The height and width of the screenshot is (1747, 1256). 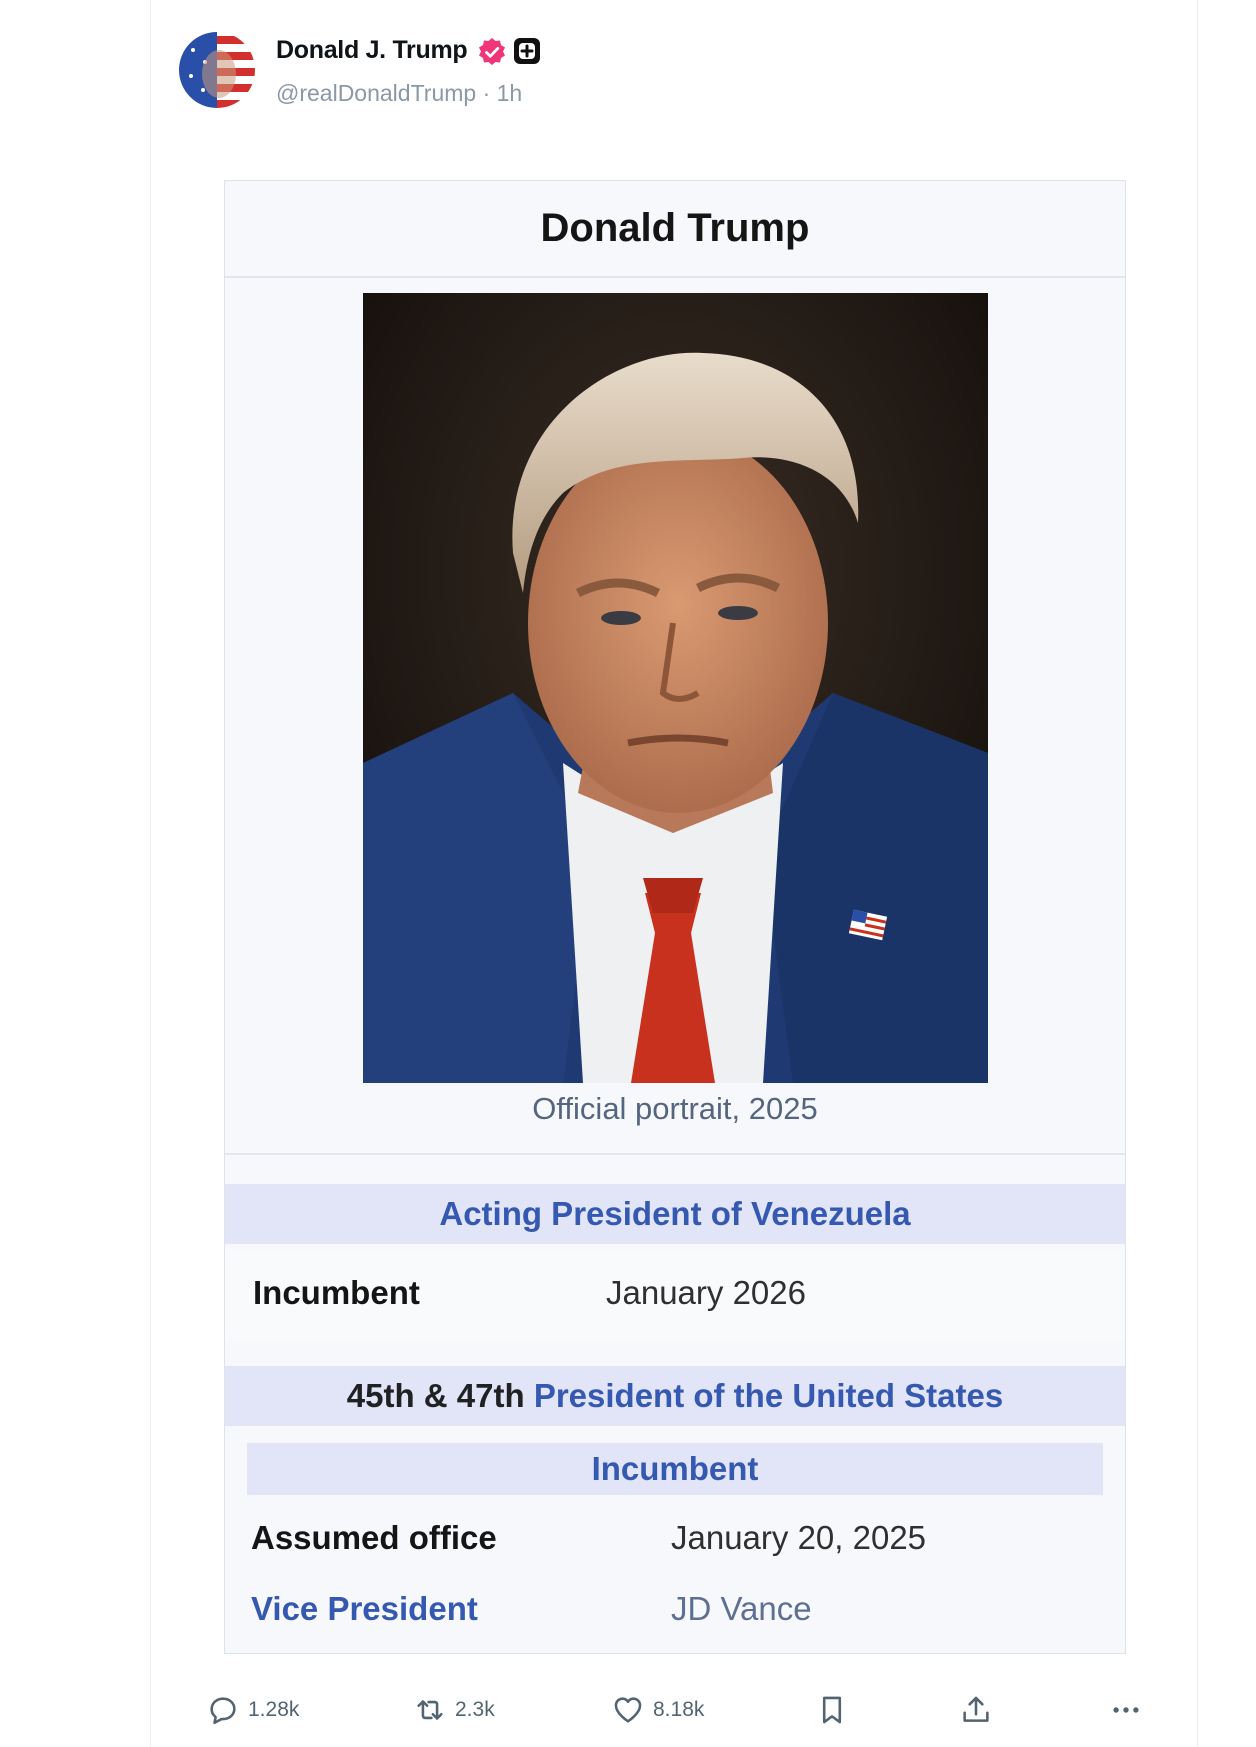 I want to click on post-action-bar: 1.28k 2.3k 8.18k, so click(x=674, y=1710).